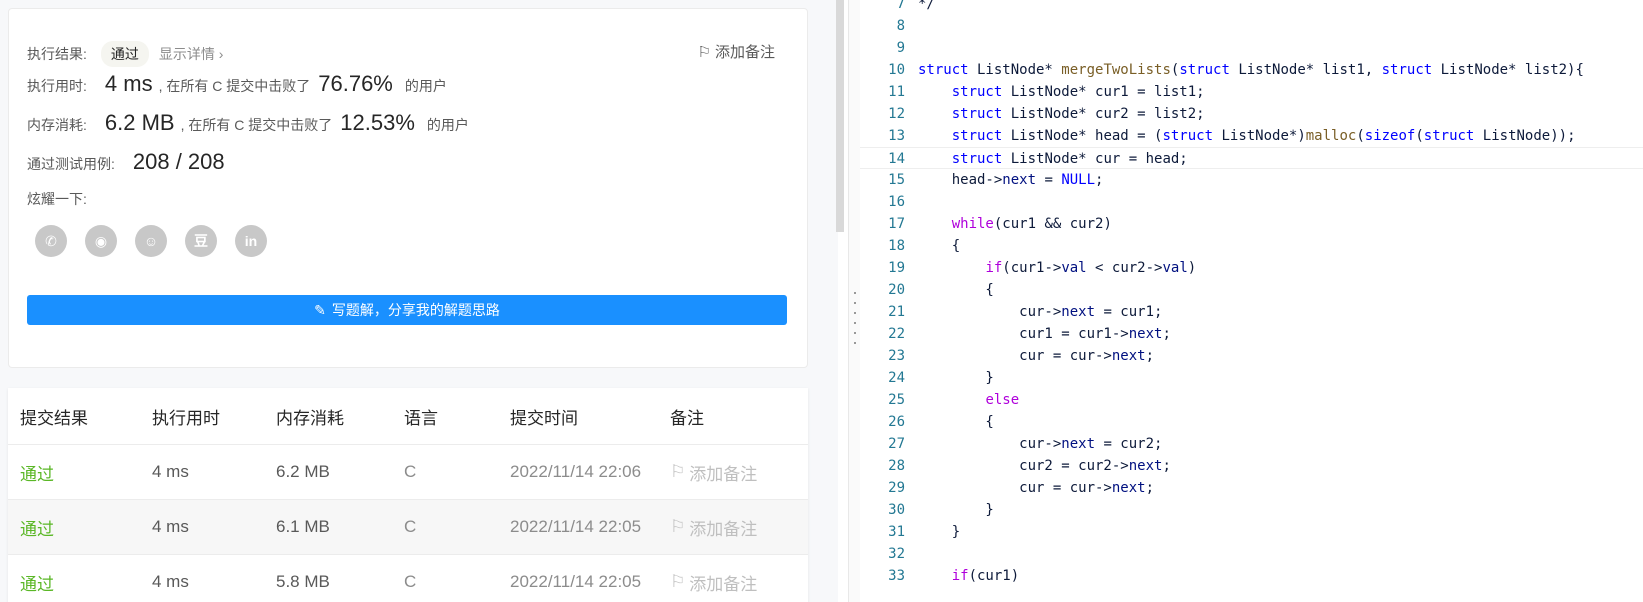  What do you see at coordinates (1251, 92) in the screenshot?
I see `code-line: 11 struct ListNode* cur1 = list1;` at bounding box center [1251, 92].